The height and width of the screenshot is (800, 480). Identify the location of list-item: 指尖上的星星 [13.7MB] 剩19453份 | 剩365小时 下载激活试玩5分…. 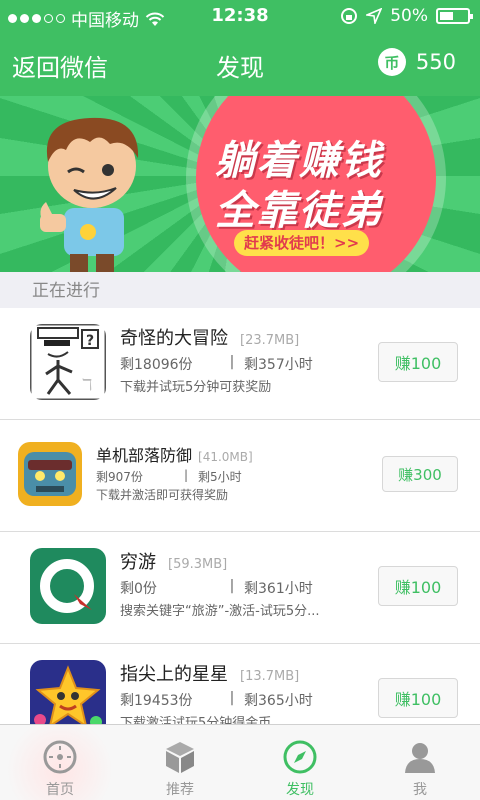
(240, 684).